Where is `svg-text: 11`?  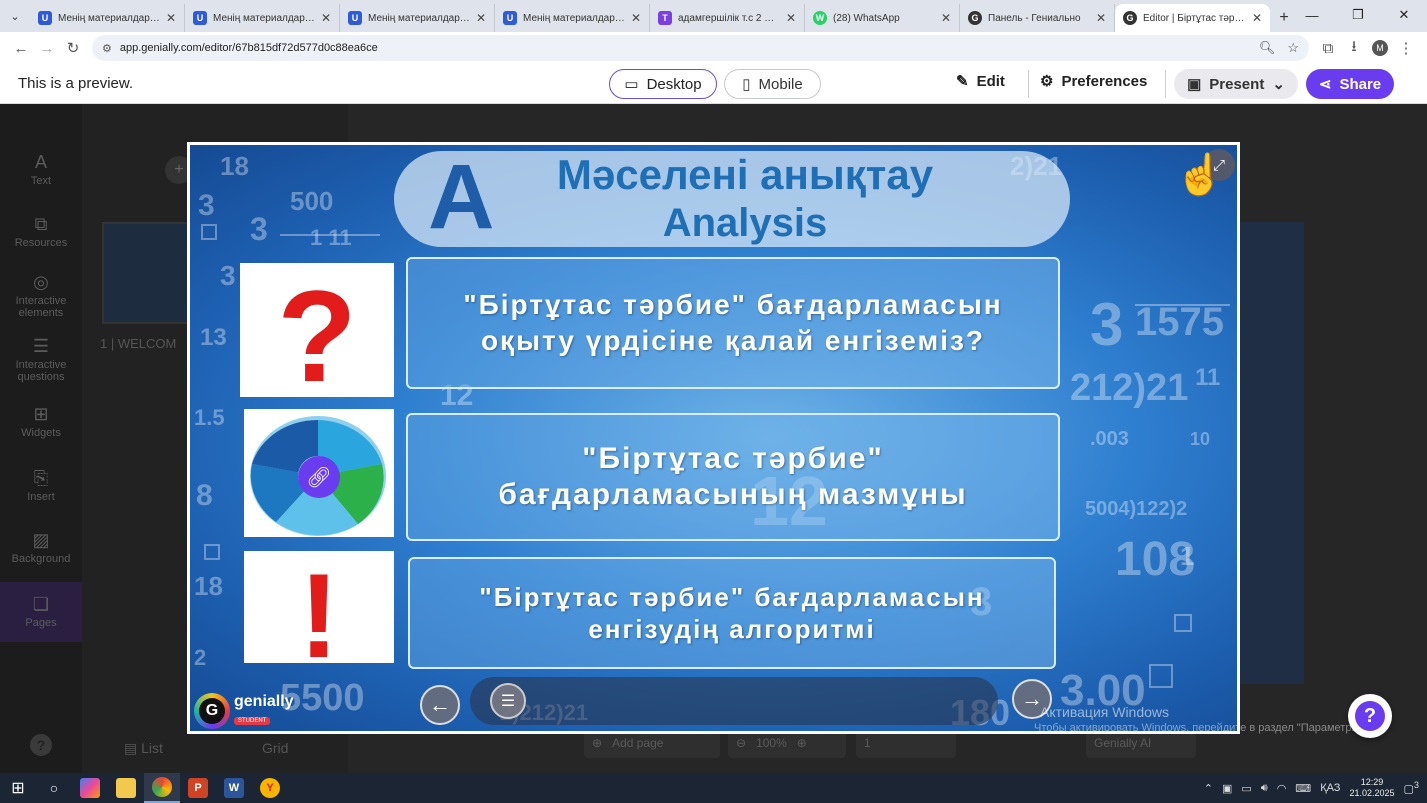 svg-text: 11 is located at coordinates (1207, 377).